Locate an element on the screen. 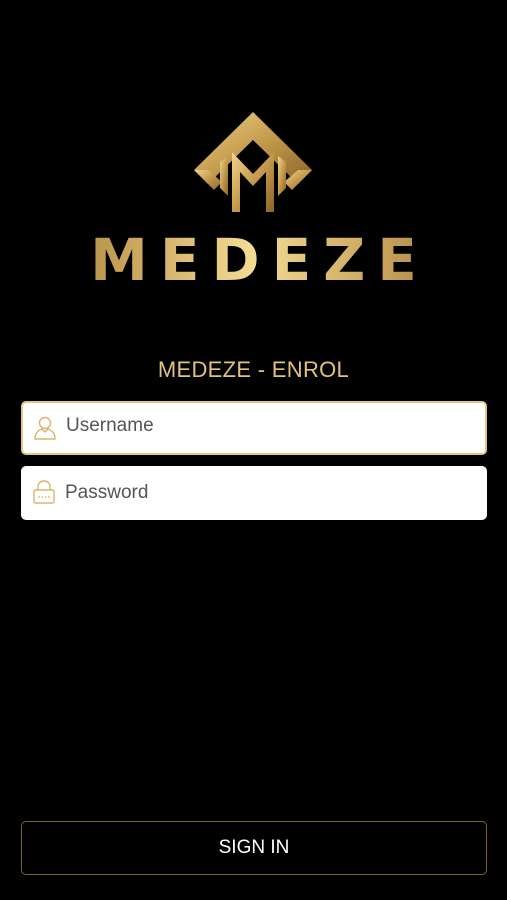 Image resolution: width=507 pixels, height=900 pixels. username-field is located at coordinates (254, 428).